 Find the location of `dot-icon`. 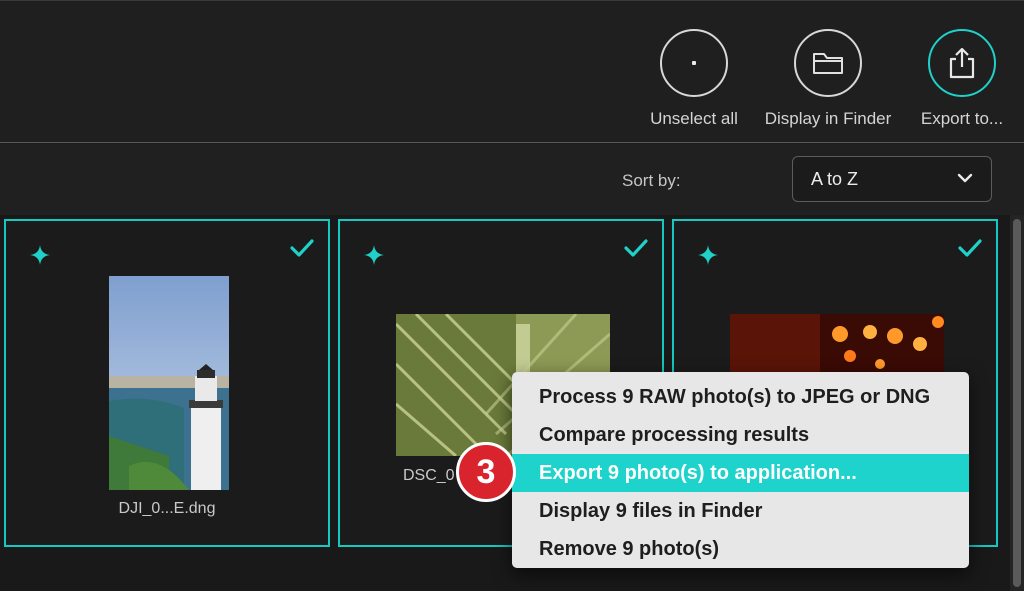

dot-icon is located at coordinates (694, 63).